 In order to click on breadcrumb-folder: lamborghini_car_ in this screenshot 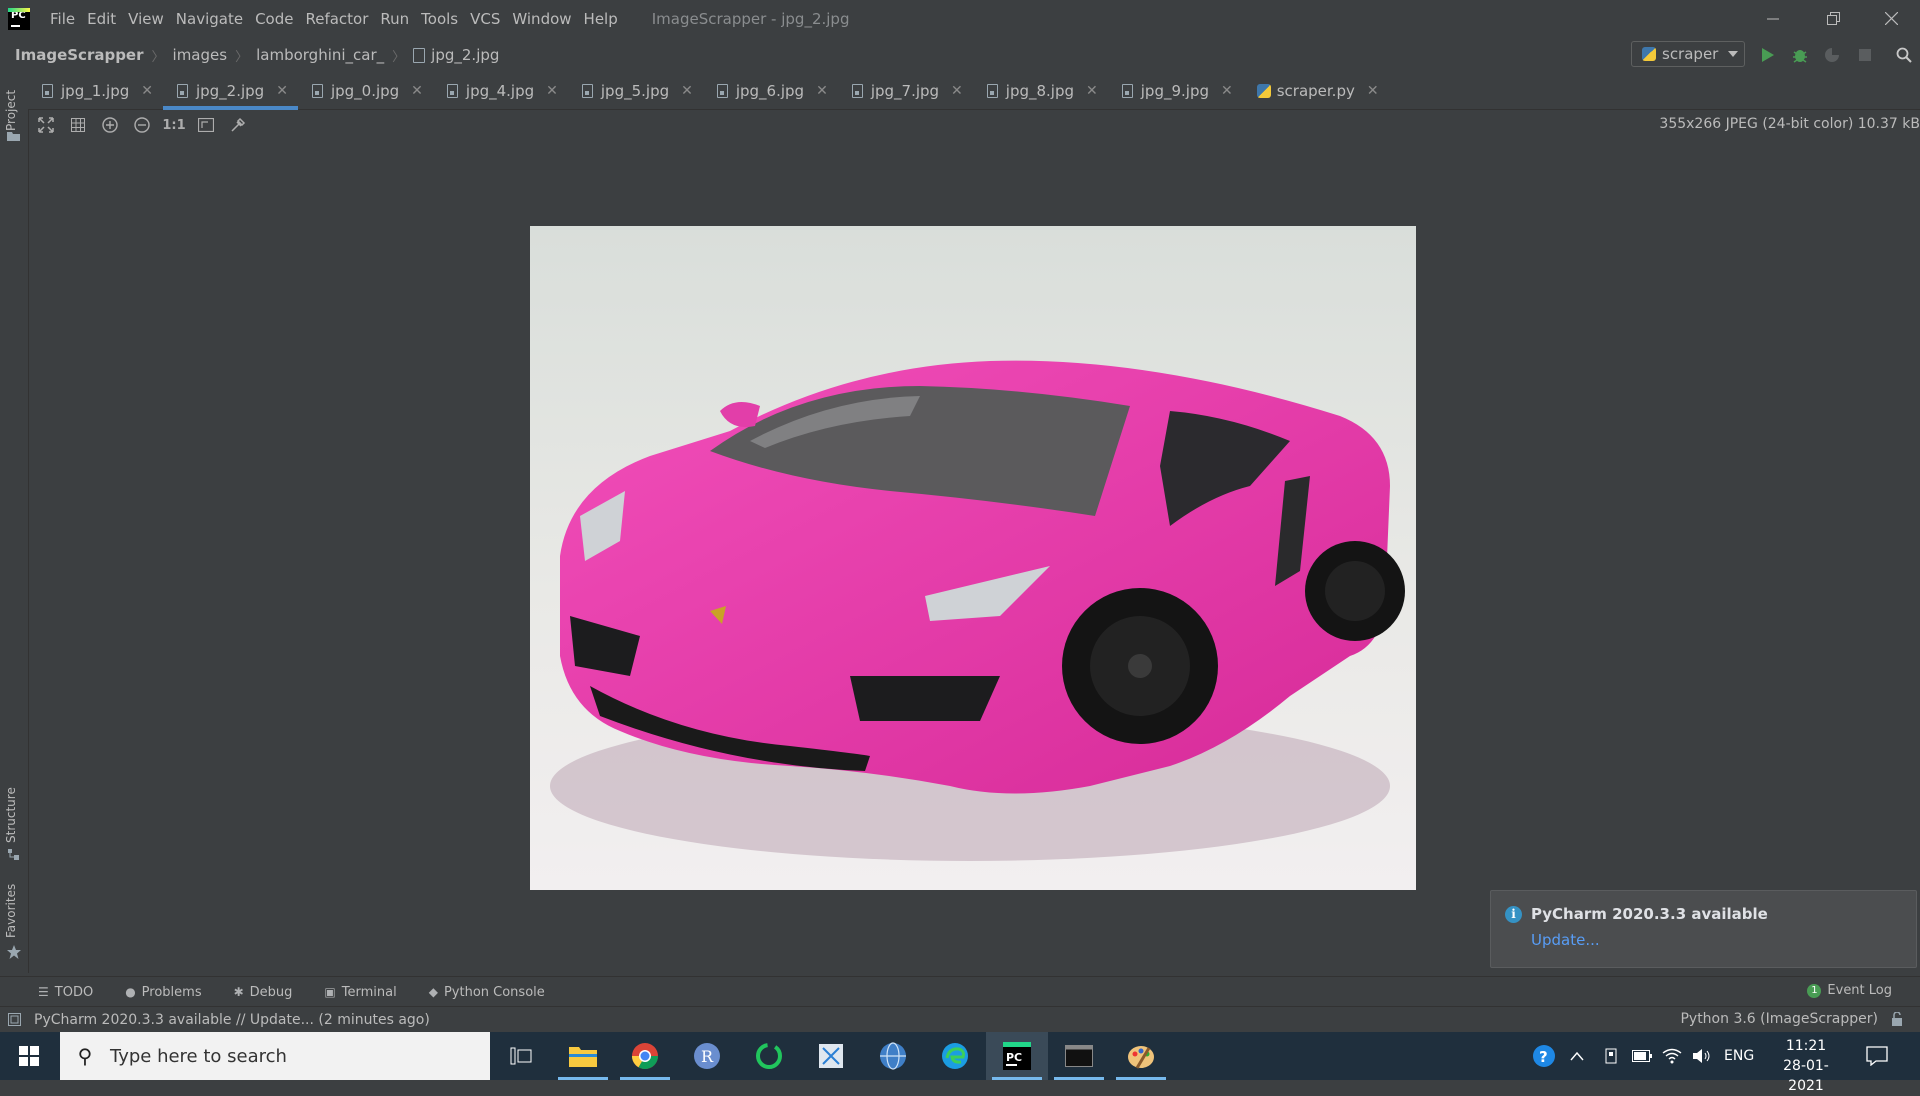, I will do `click(320, 55)`.